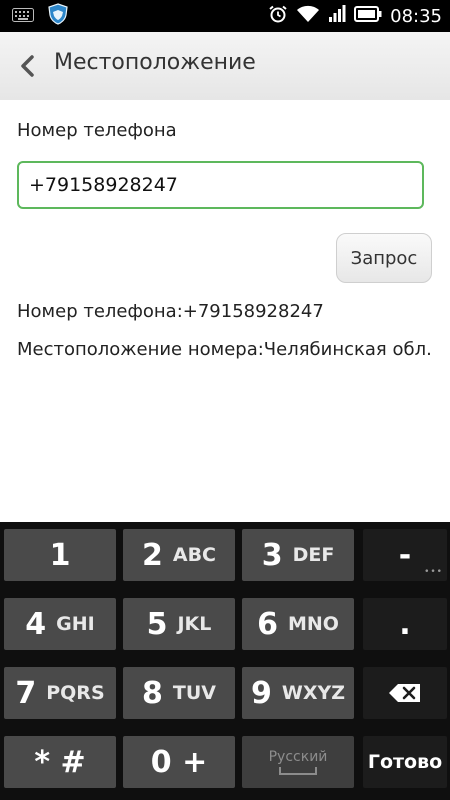  I want to click on back-button, so click(27, 66).